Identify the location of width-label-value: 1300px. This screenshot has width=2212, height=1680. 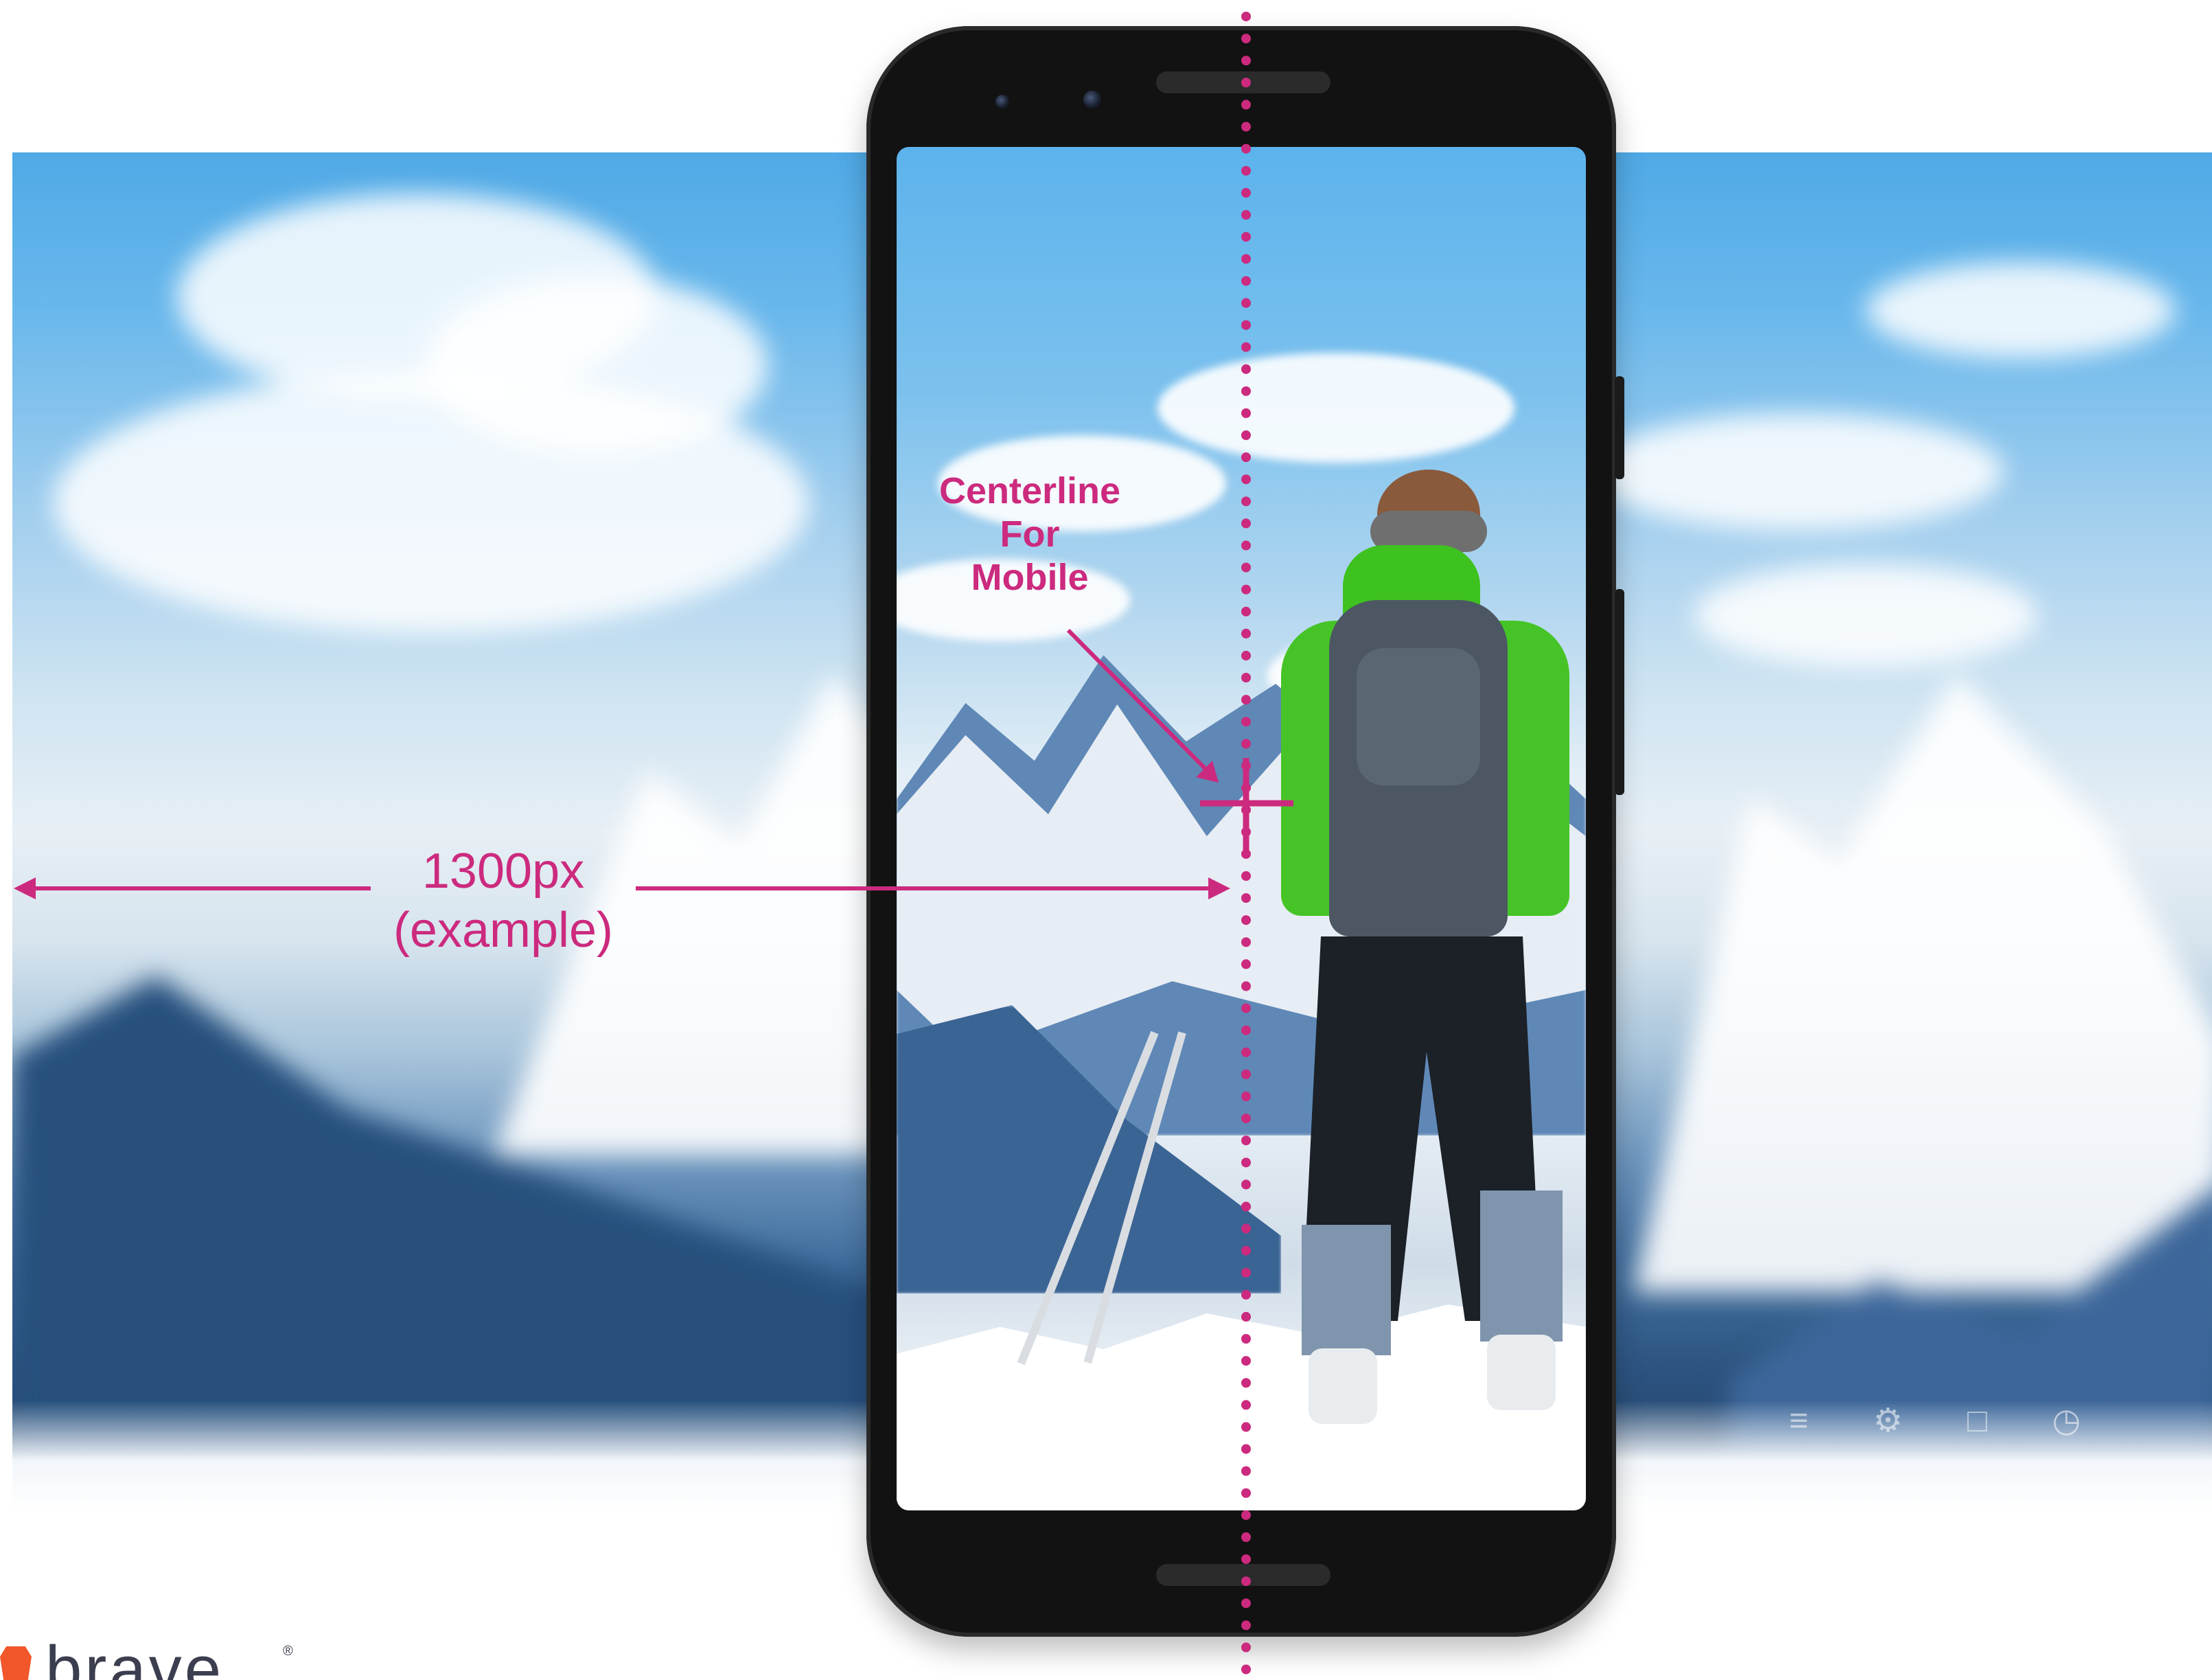
(503, 871).